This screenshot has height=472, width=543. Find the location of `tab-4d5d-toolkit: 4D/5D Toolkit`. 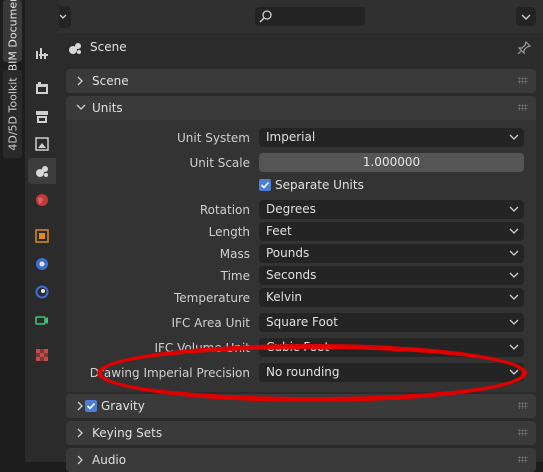

tab-4d5d-toolkit: 4D/5D Toolkit is located at coordinates (12, 114).